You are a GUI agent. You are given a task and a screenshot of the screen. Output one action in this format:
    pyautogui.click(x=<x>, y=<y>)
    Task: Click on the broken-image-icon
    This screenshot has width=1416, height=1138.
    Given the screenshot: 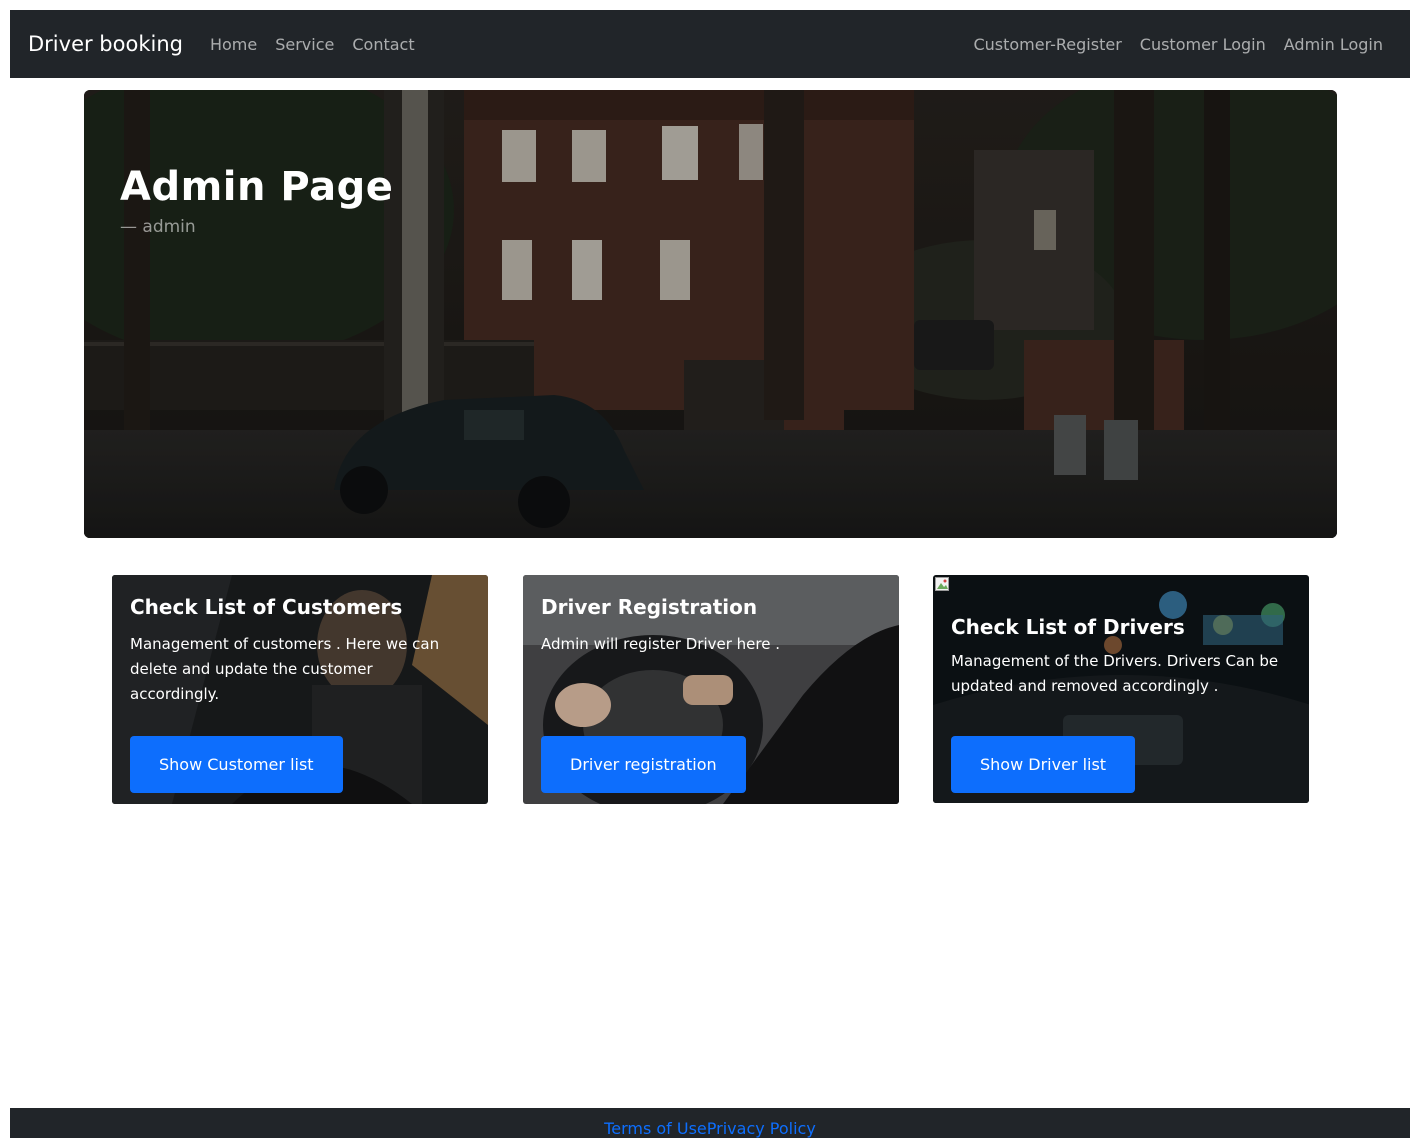 What is the action you would take?
    pyautogui.click(x=942, y=584)
    